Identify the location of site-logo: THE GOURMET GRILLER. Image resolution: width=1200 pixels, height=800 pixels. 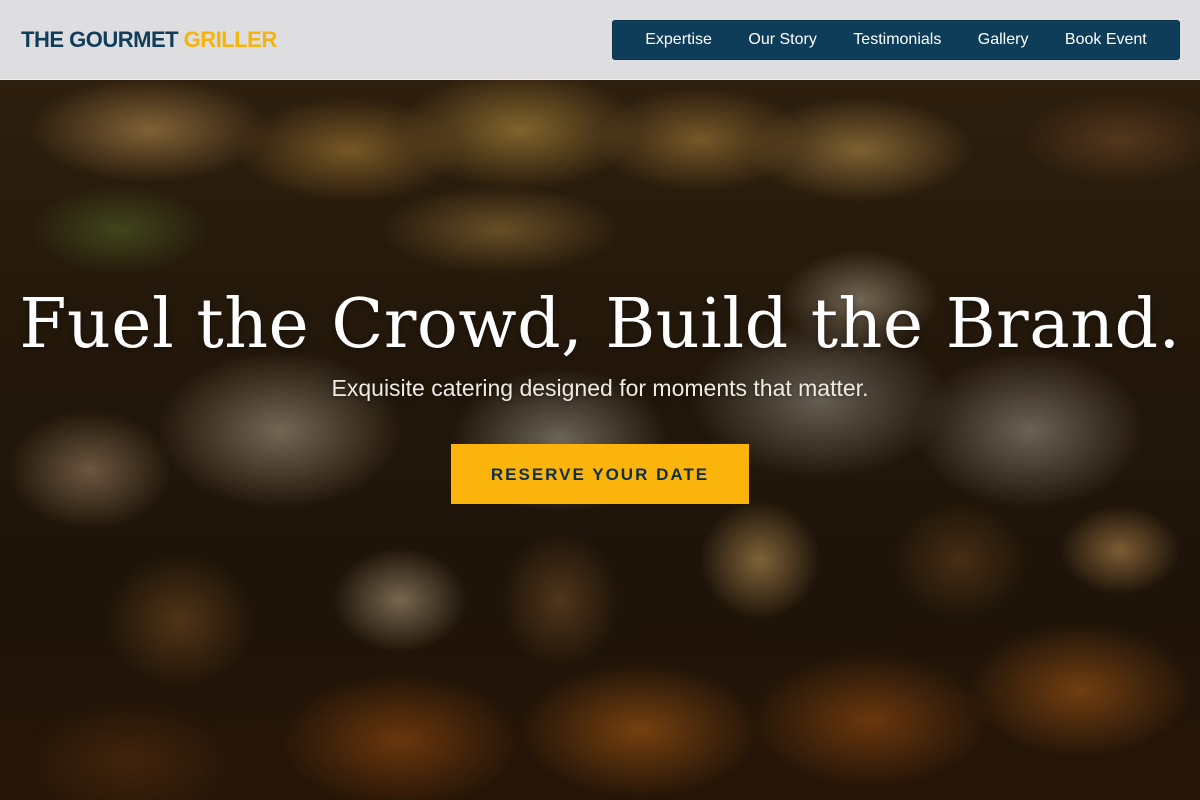
(149, 40).